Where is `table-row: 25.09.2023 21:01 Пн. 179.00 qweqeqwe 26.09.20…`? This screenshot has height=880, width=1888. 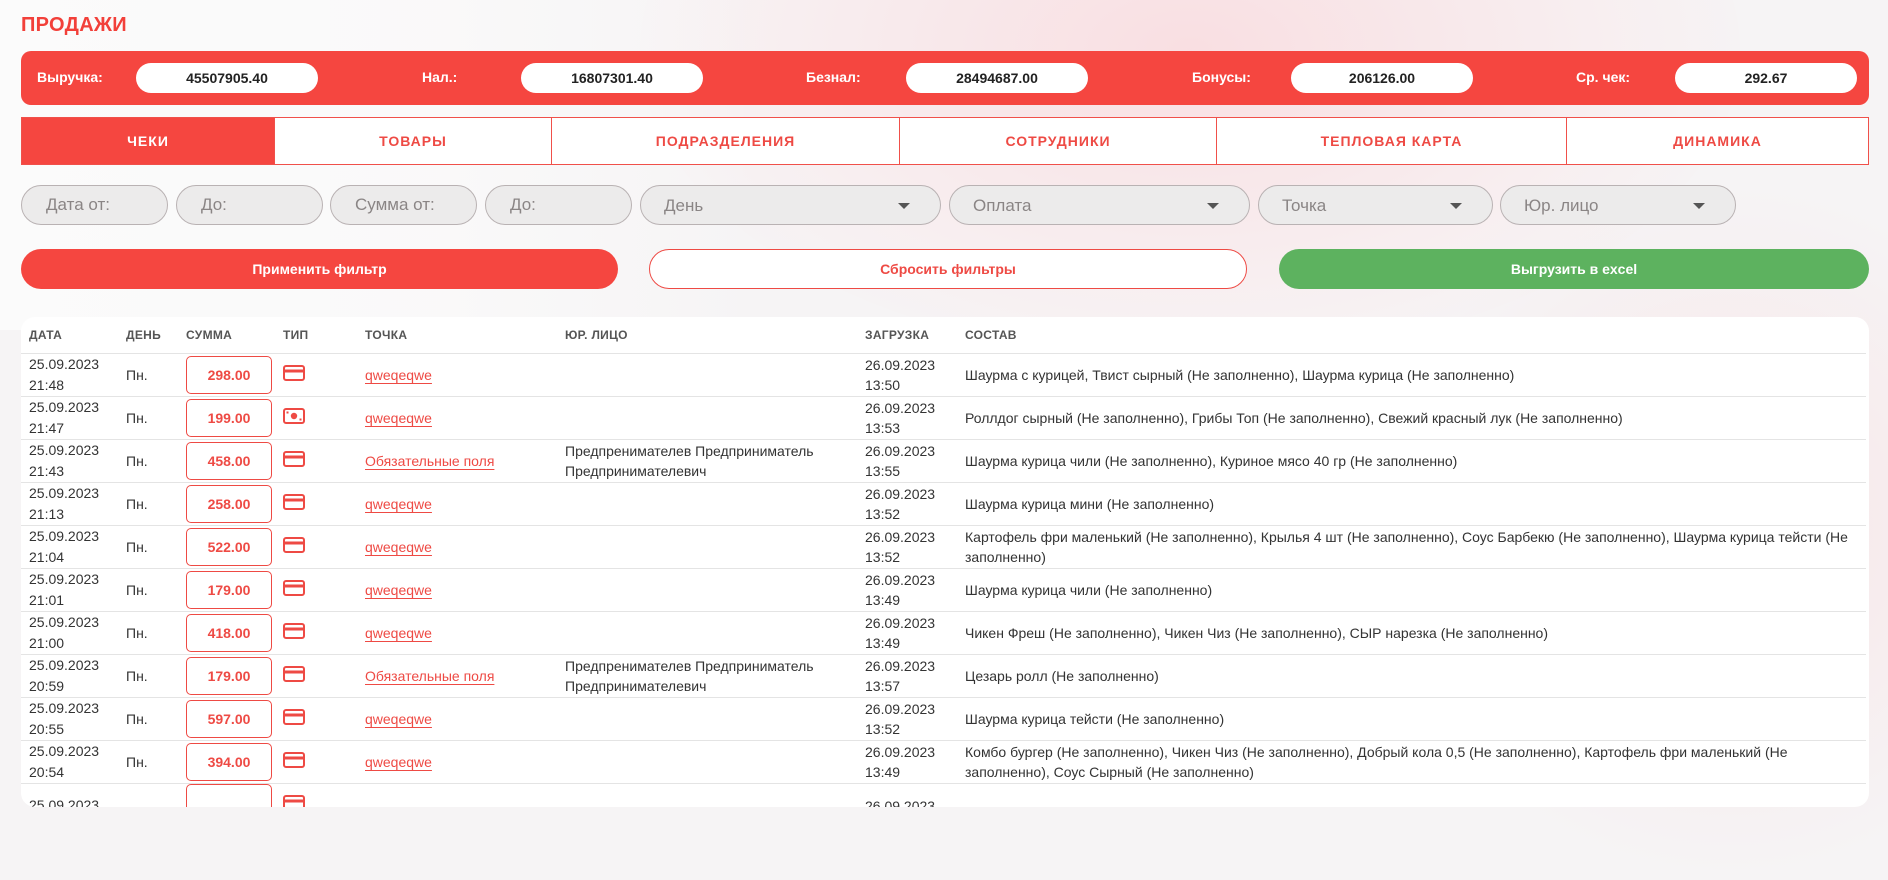 table-row: 25.09.2023 21:01 Пн. 179.00 qweqeqwe 26.09.20… is located at coordinates (943, 590).